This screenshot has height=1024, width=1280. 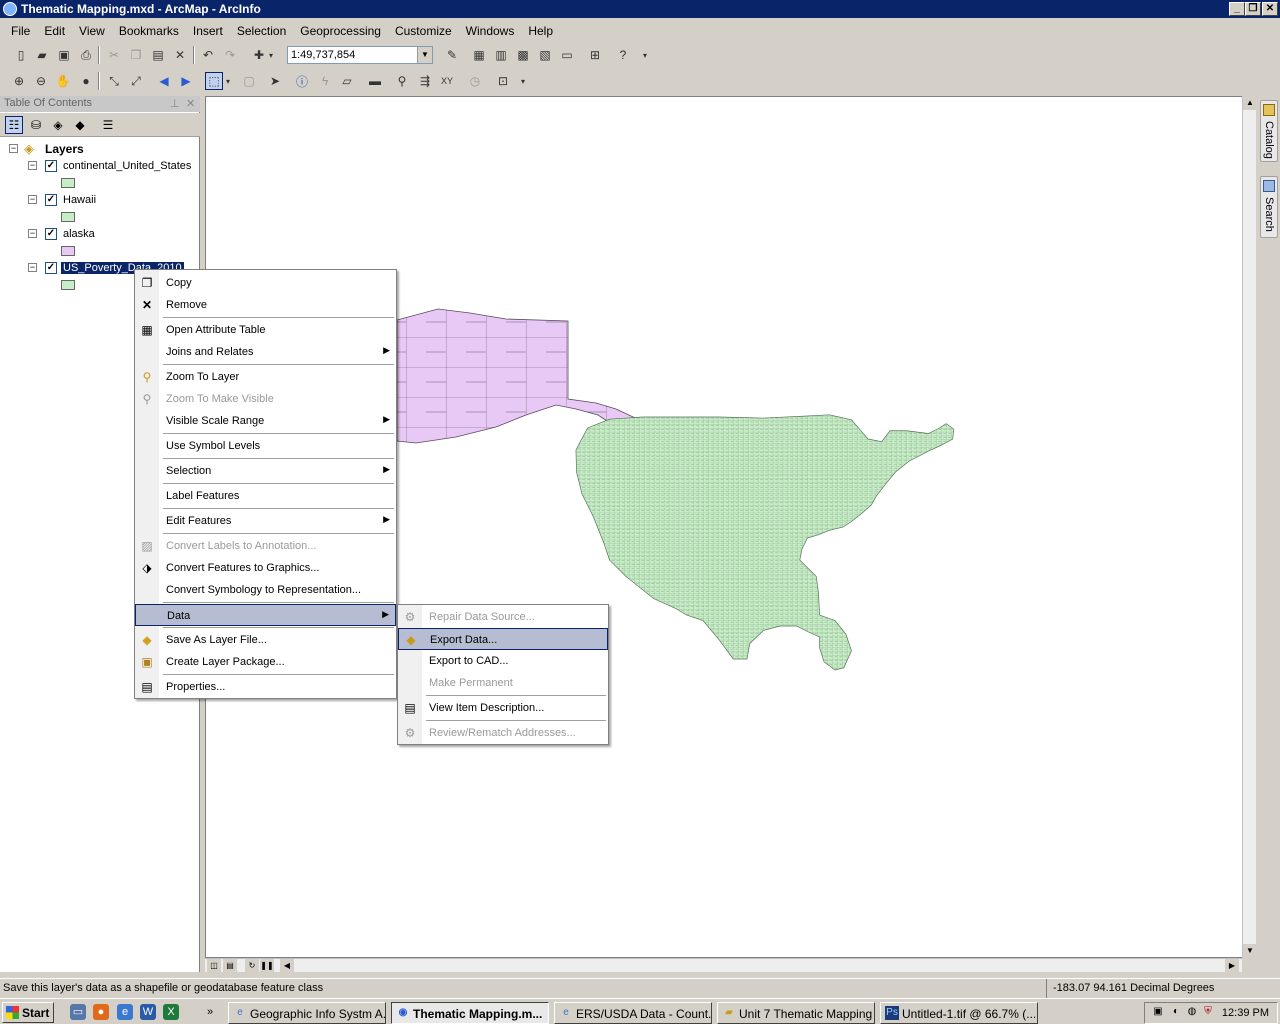 I want to click on security-icon: ◍, so click(x=1192, y=1013).